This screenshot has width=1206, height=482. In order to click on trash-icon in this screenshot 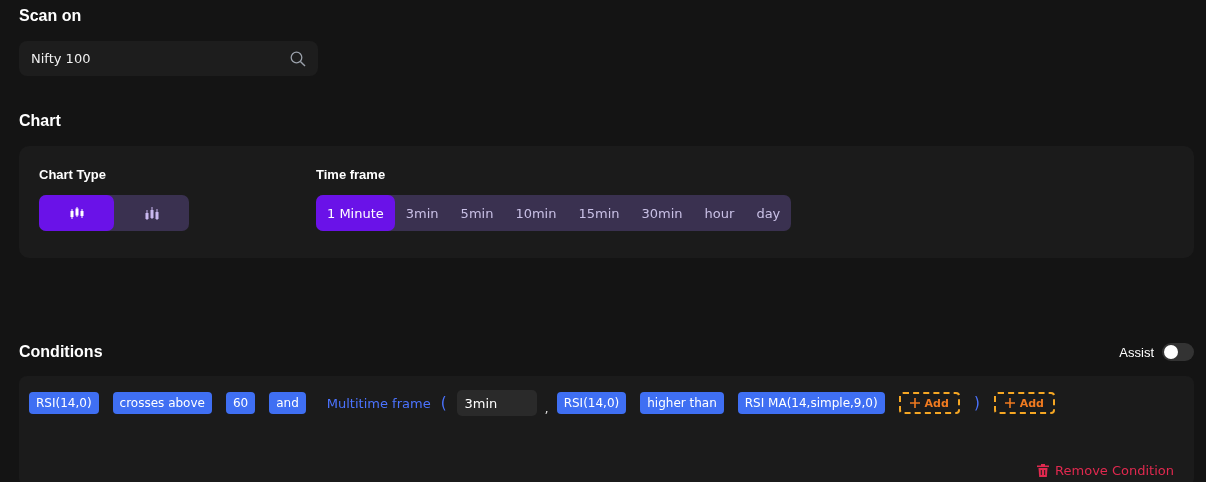, I will do `click(1043, 470)`.